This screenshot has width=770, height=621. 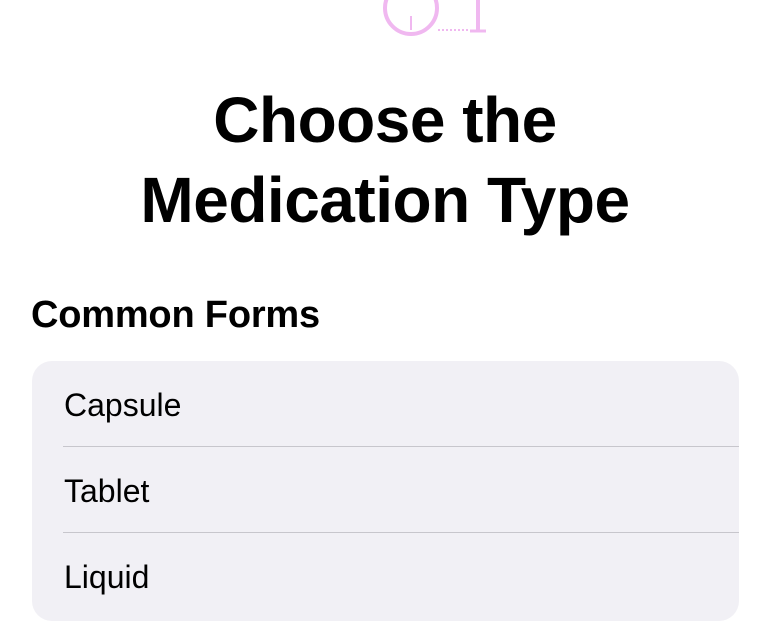 I want to click on list-item-liquid: Liquid, so click(x=385, y=576).